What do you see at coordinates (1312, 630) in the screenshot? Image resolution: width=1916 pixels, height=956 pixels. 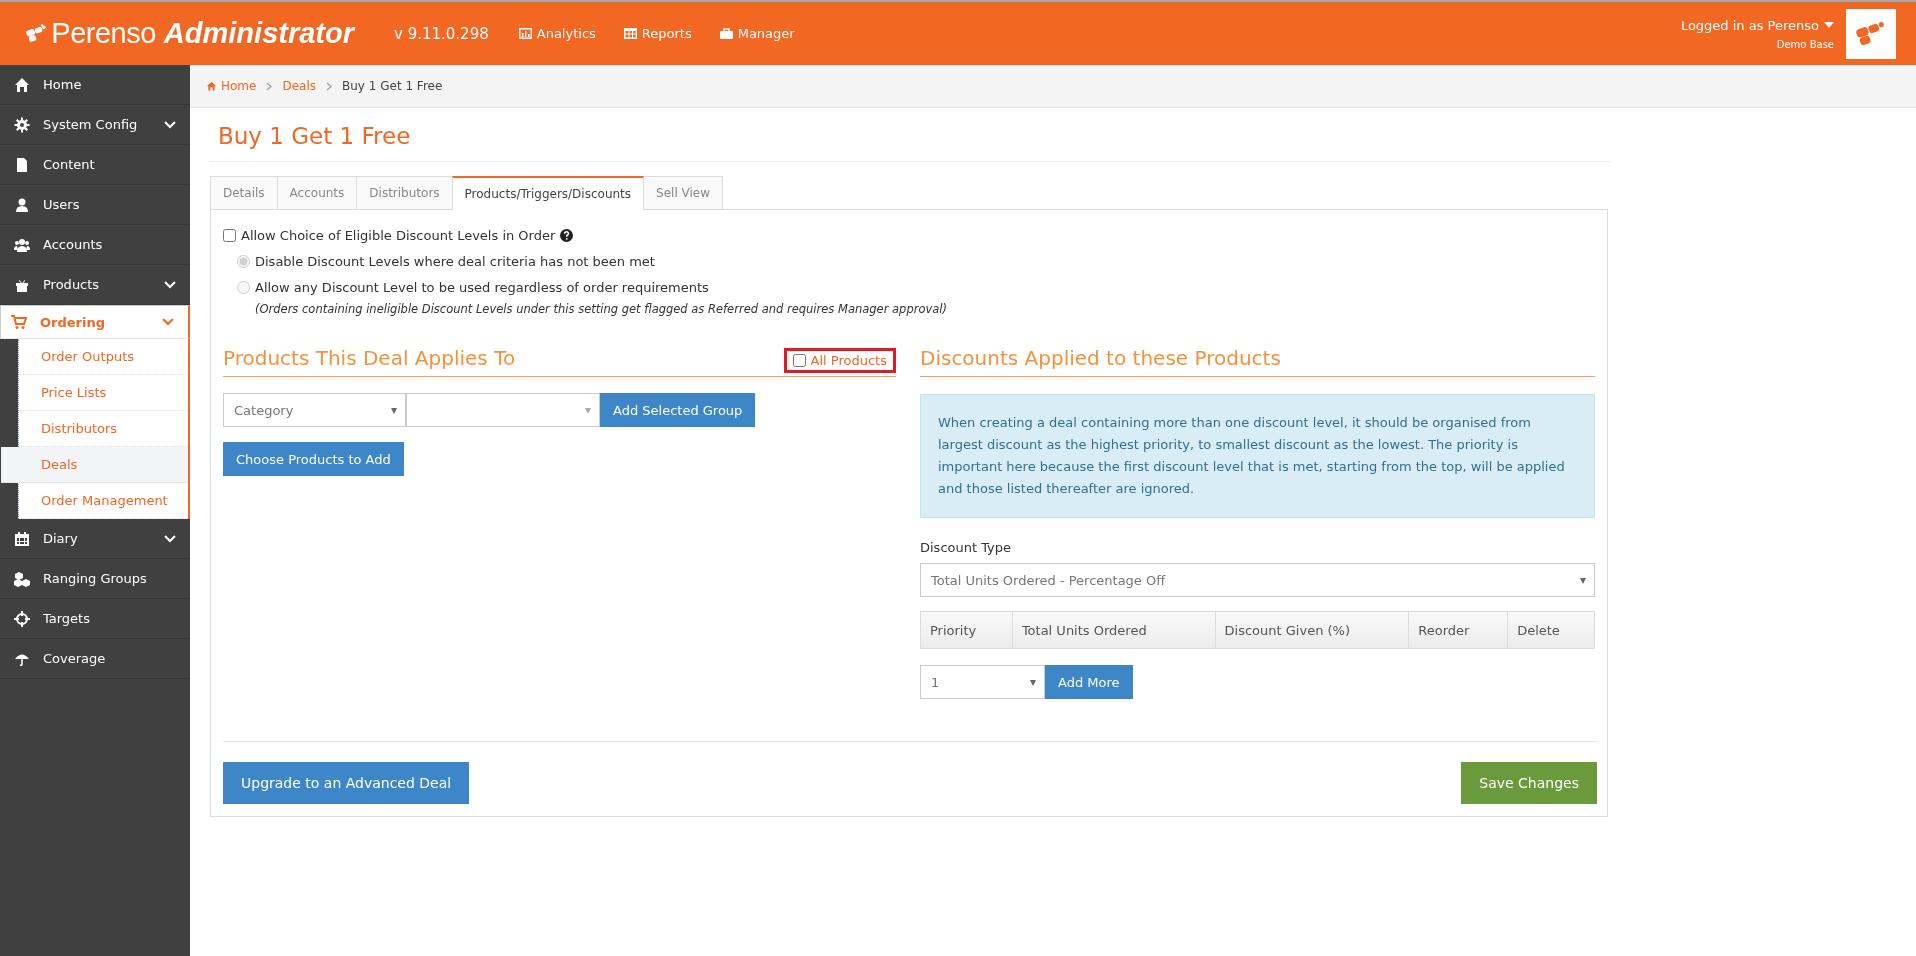 I see `column-header: Discount Given (%)` at bounding box center [1312, 630].